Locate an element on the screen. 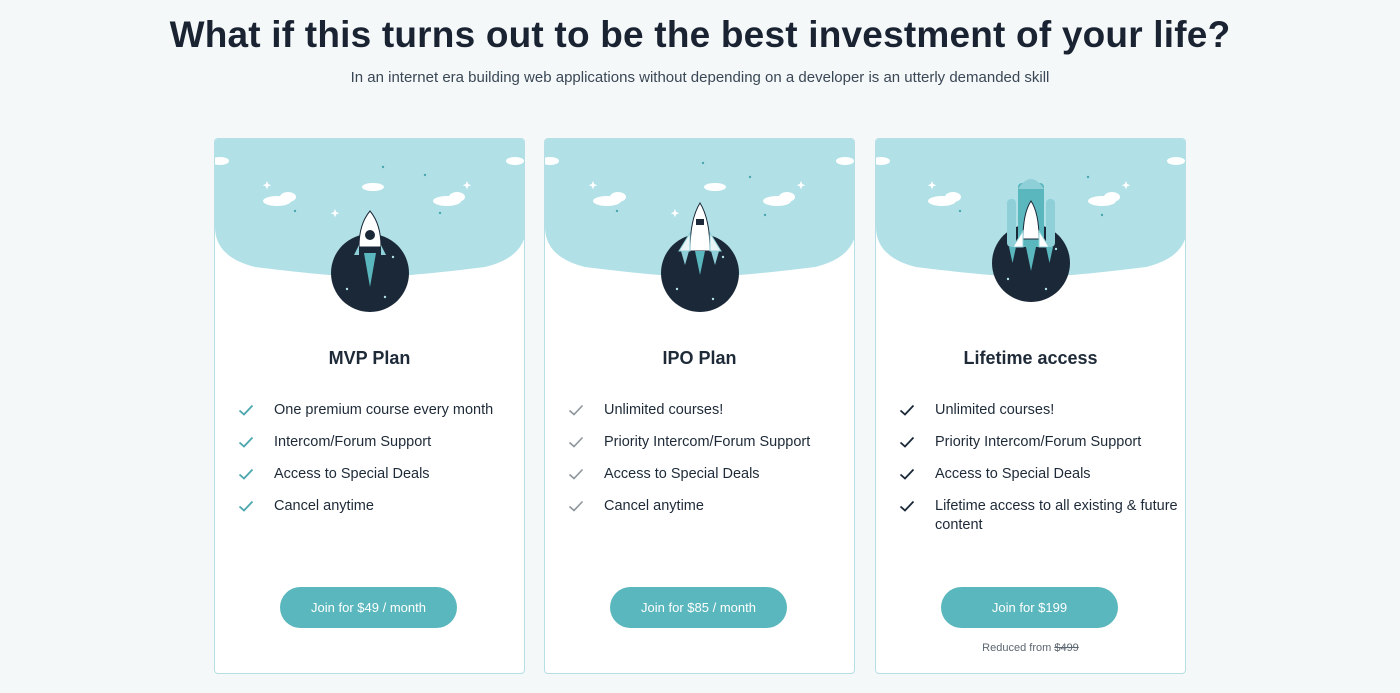 The width and height of the screenshot is (1400, 693). feature-item: Intercom/Forum Support is located at coordinates (378, 442).